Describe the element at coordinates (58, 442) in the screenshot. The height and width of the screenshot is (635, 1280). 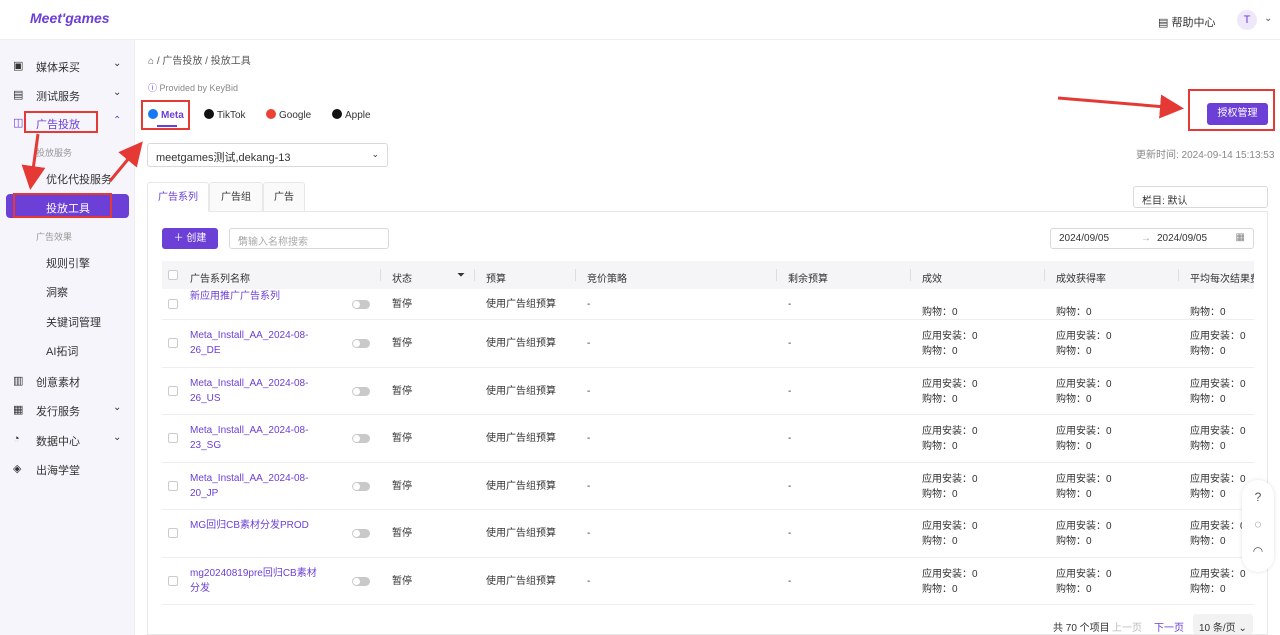
I see `sidebar-item-label: 数据中心` at that location.